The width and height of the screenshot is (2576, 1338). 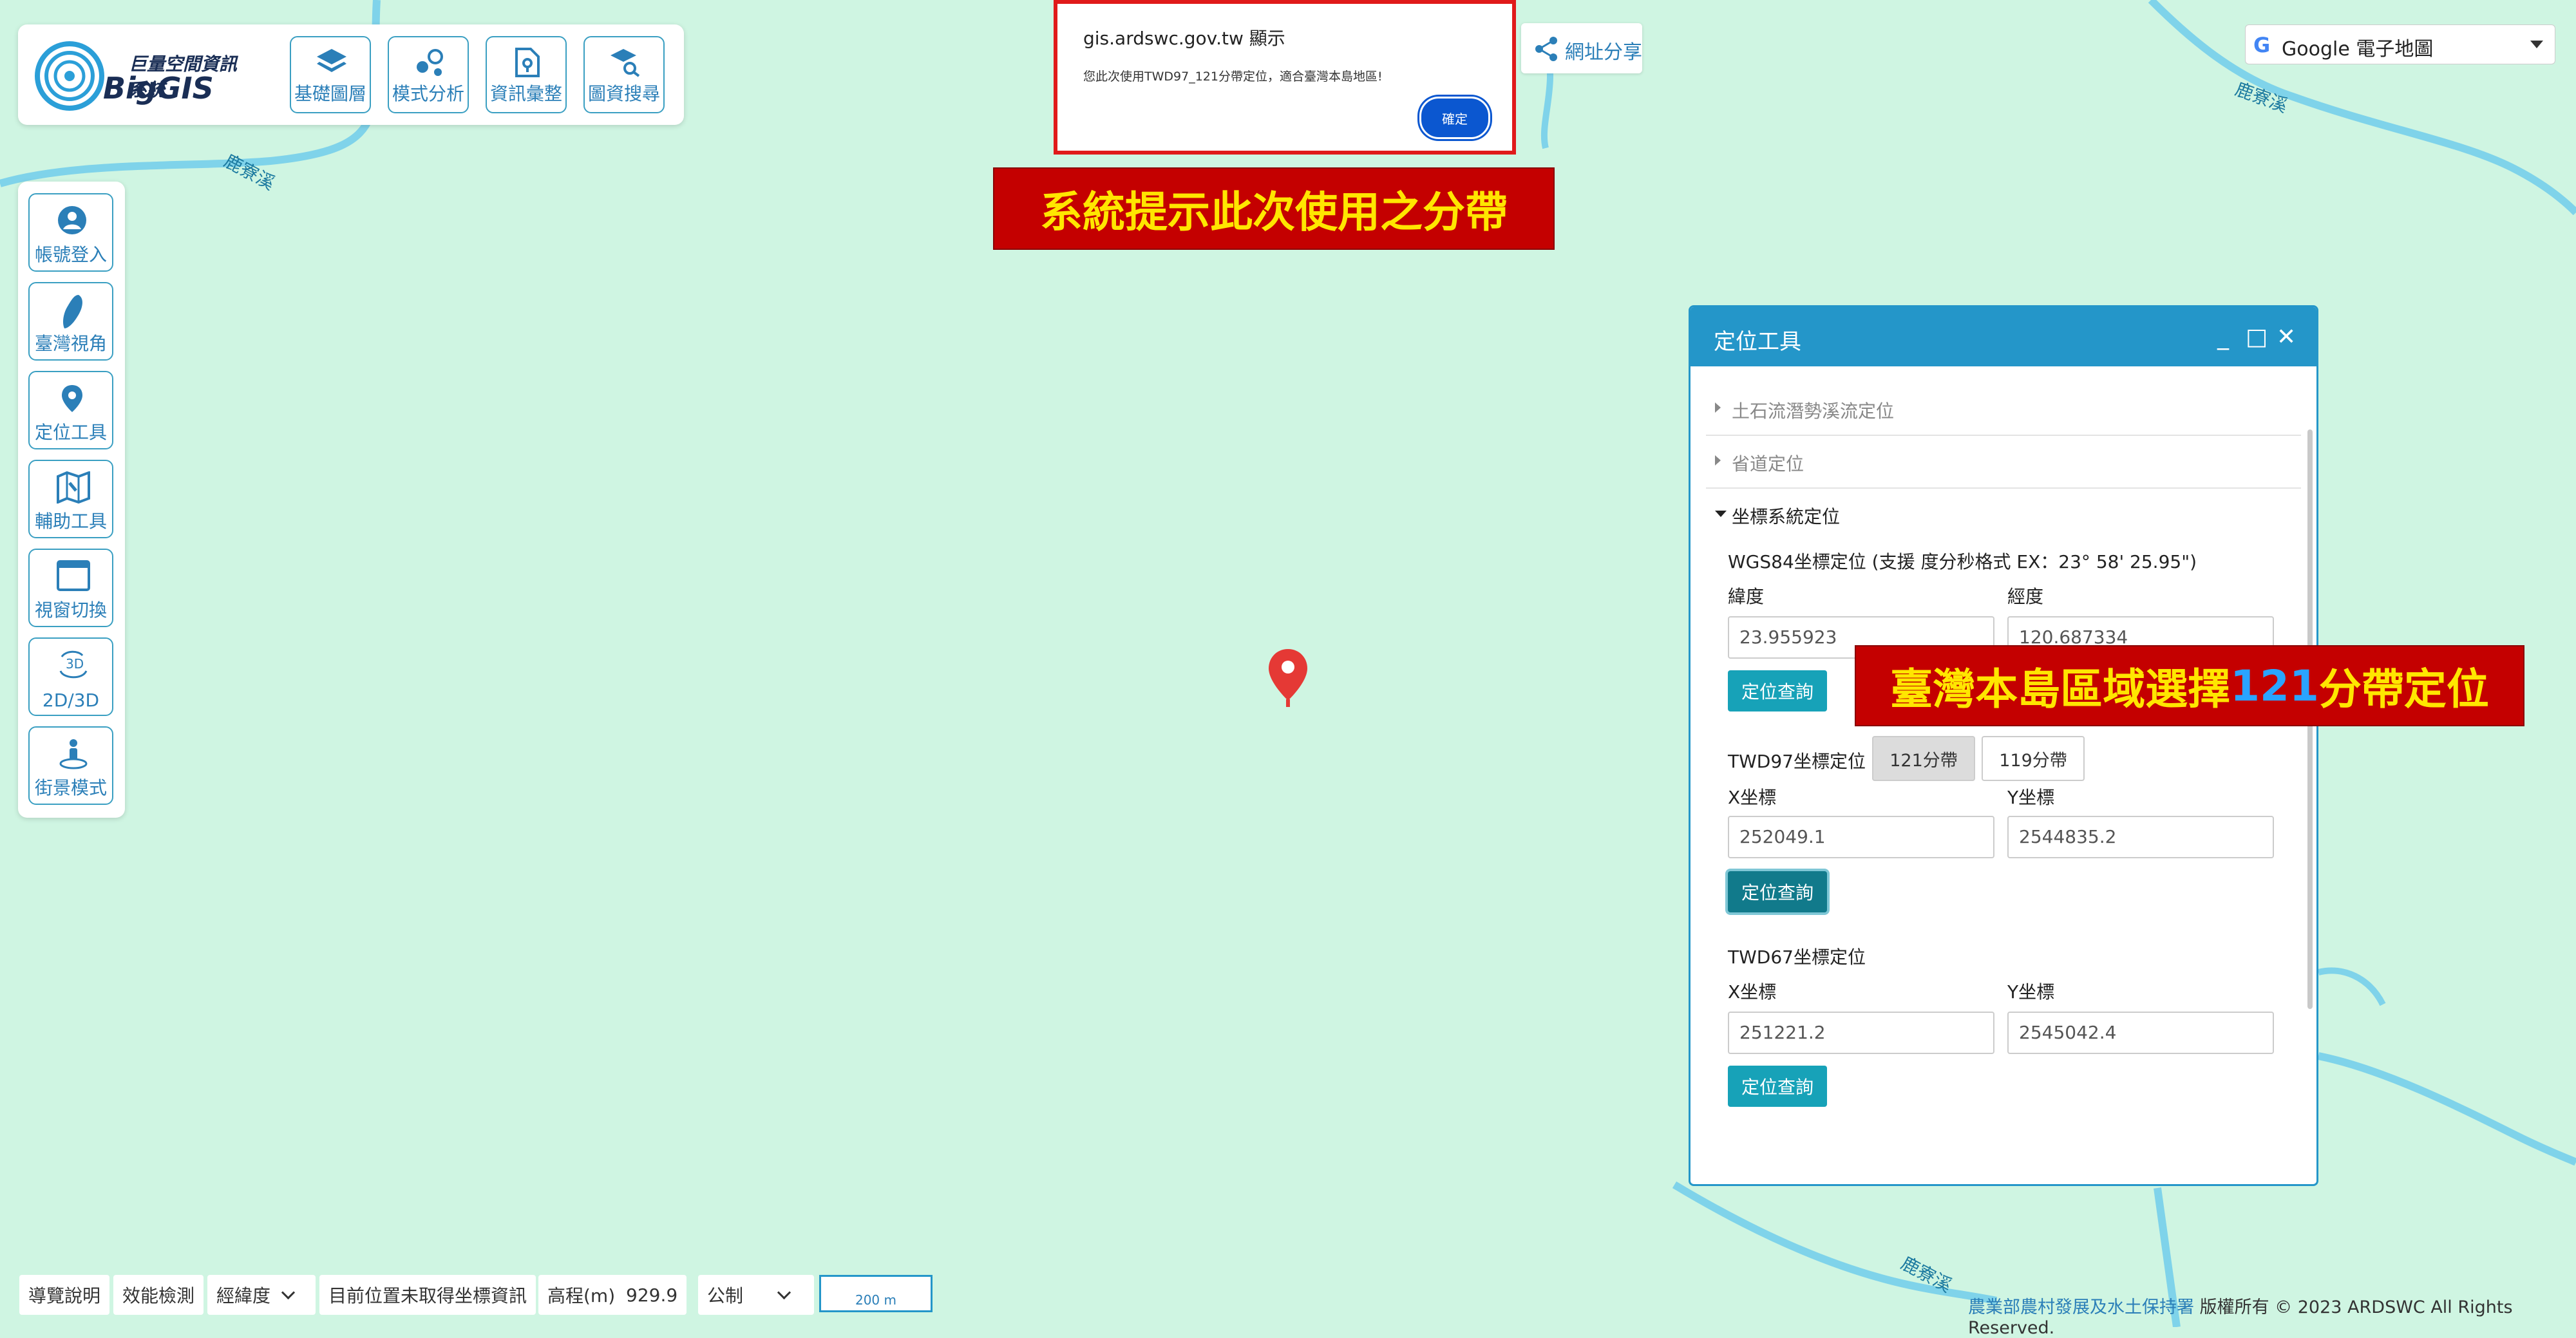 I want to click on rotate-3d-icon: 3D, so click(x=73, y=664).